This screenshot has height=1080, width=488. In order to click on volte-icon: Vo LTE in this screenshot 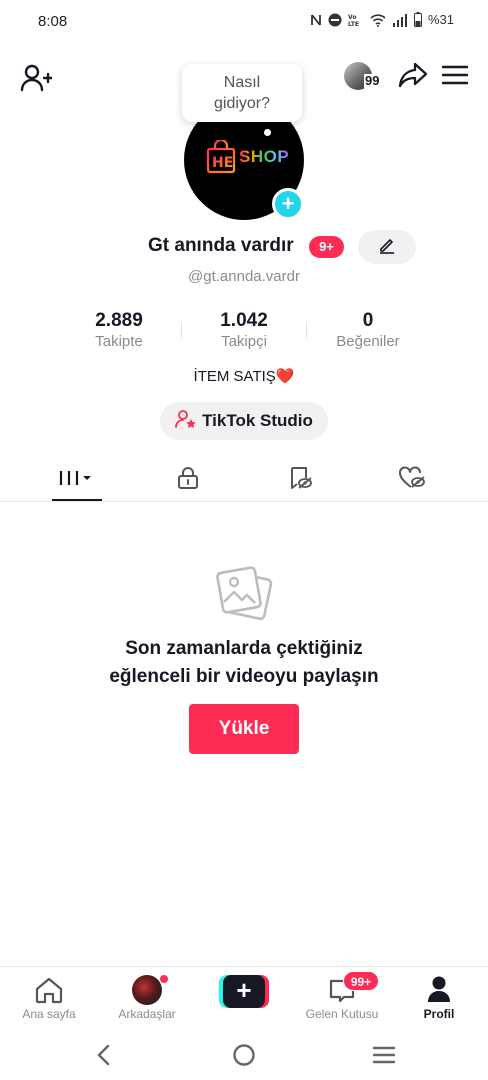, I will do `click(356, 20)`.